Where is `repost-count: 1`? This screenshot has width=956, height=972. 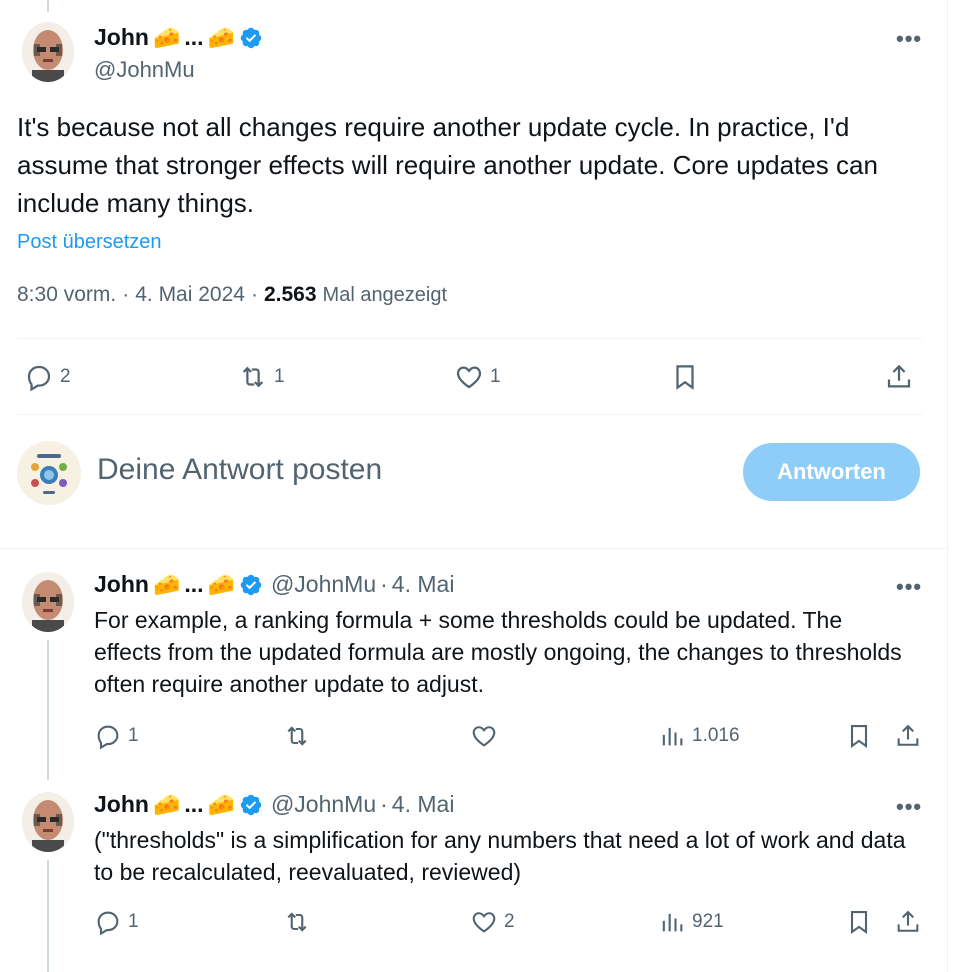 repost-count: 1 is located at coordinates (279, 376).